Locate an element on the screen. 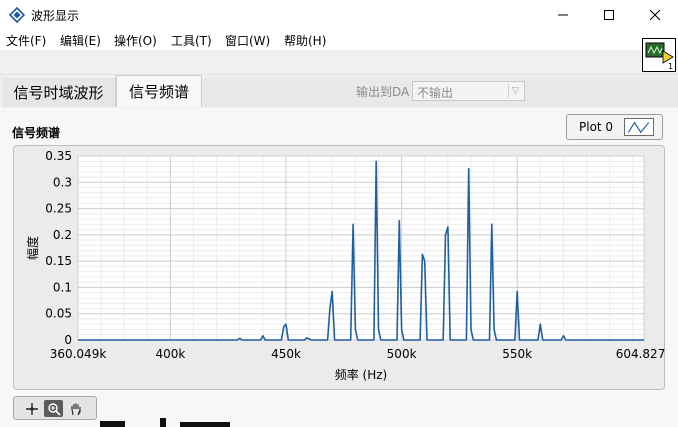  palette-zoom-button is located at coordinates (53, 408).